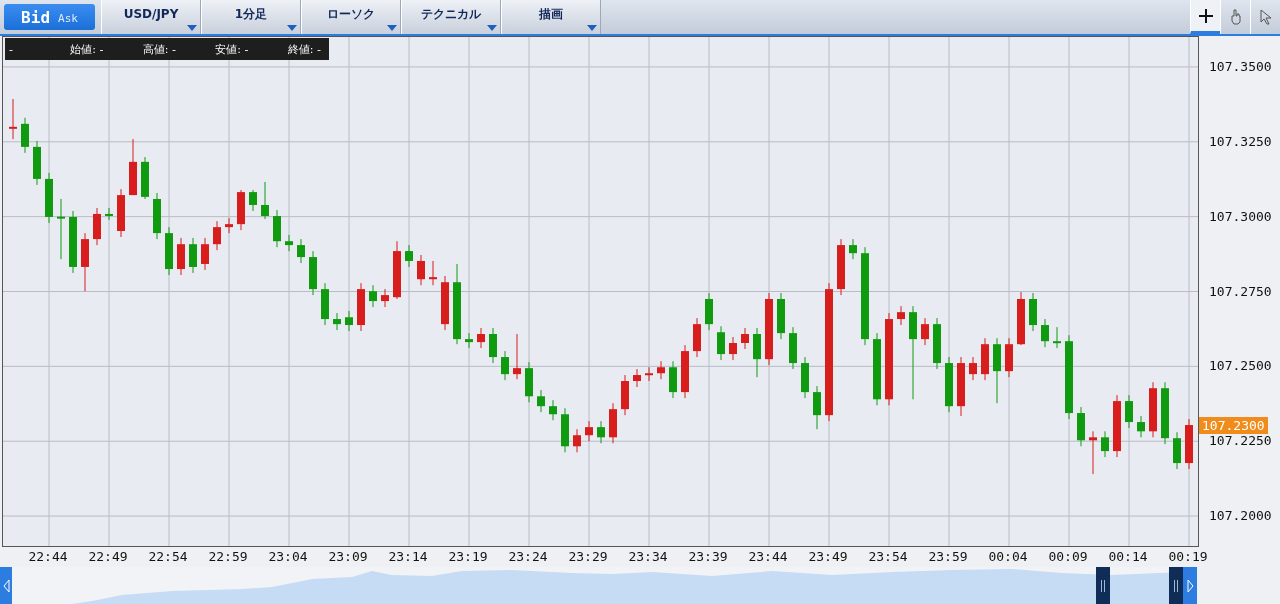 This screenshot has width=1280, height=604. What do you see at coordinates (151, 17) in the screenshot?
I see `dropdown-button: USD/JPY` at bounding box center [151, 17].